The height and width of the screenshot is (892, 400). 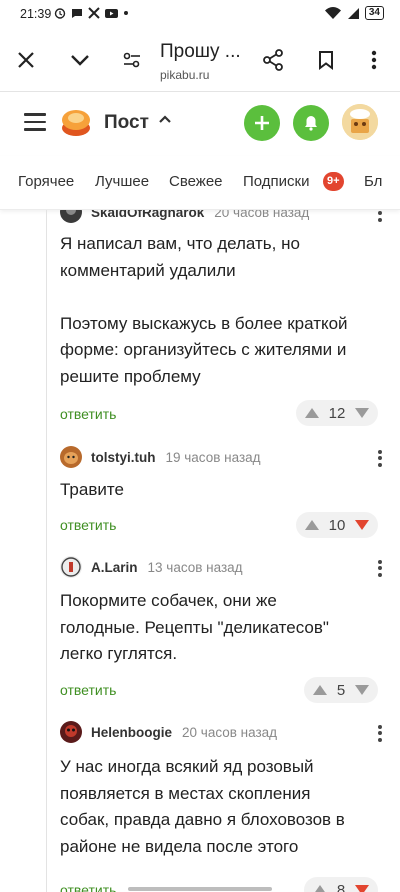 What do you see at coordinates (160, 457) in the screenshot?
I see `comment-header: tolstyi.tuh 19 часов назад` at bounding box center [160, 457].